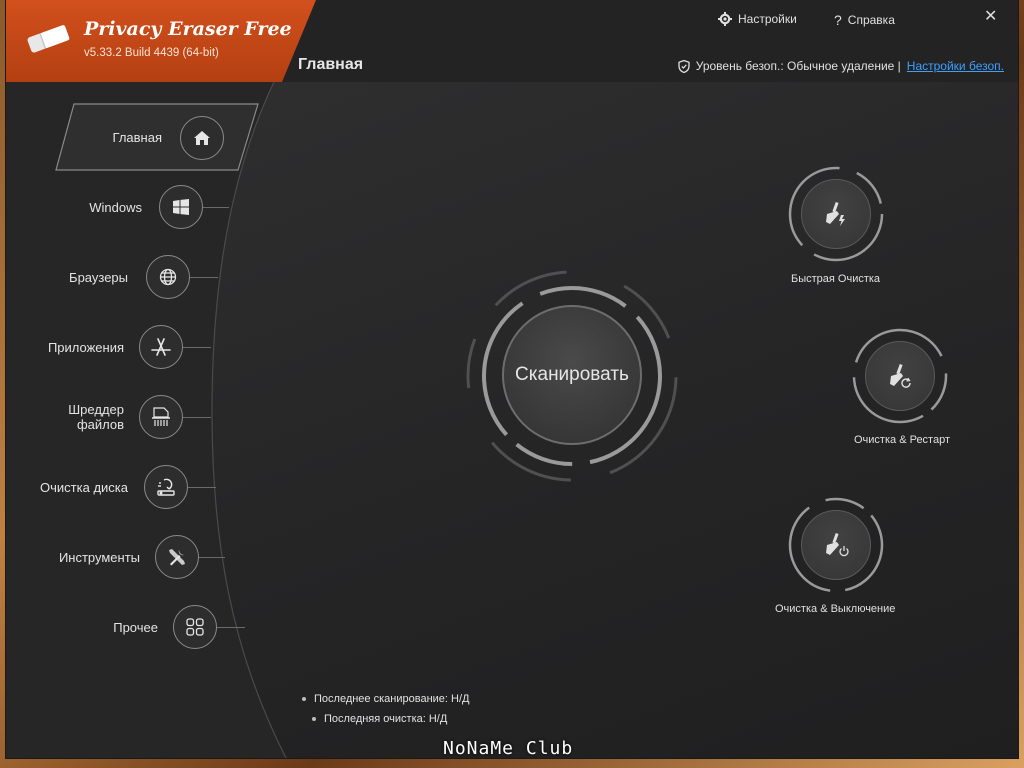 This screenshot has height=768, width=1024. I want to click on help-menu: ? Справка, so click(864, 20).